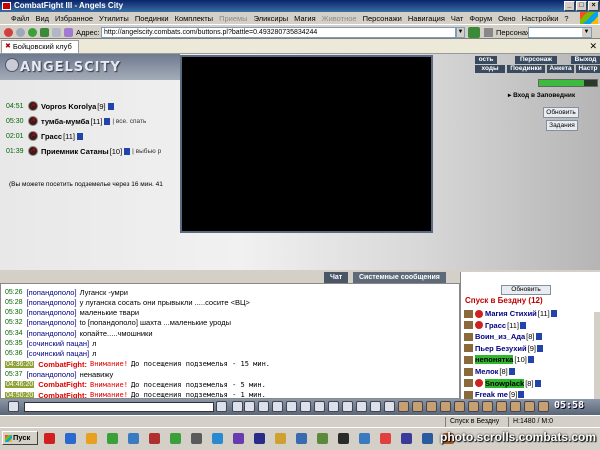 Image resolution: width=600 pixels, height=450 pixels. What do you see at coordinates (457, 18) in the screenshot?
I see `menu-item: Чат` at bounding box center [457, 18].